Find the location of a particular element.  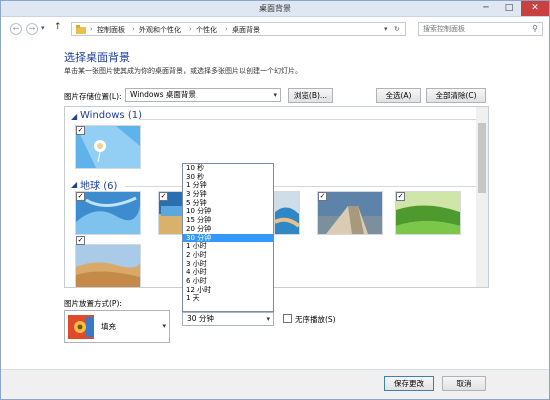

search-box: ⚲ is located at coordinates (480, 29).